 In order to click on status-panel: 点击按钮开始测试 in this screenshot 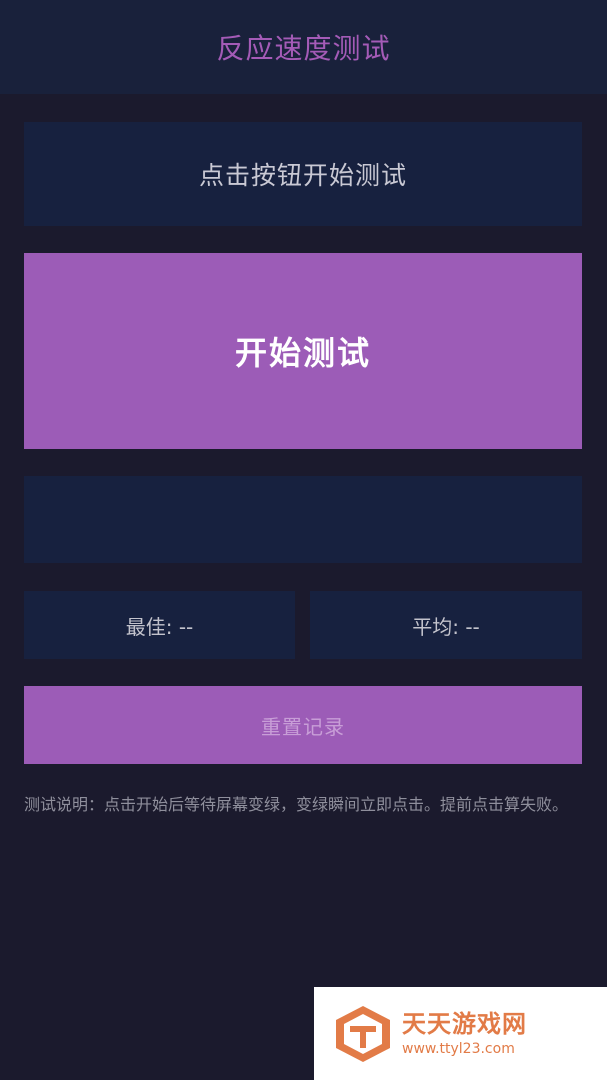, I will do `click(303, 174)`.